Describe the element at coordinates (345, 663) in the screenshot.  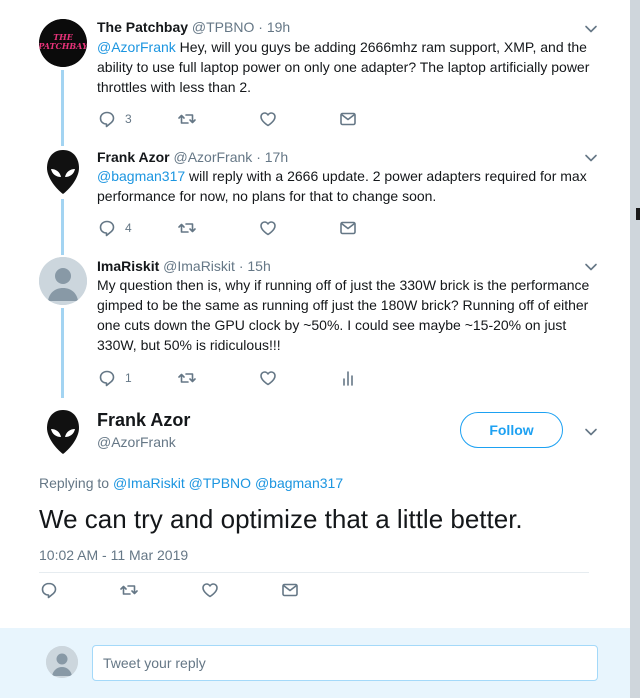
I see `reply-input: Tweet your reply` at that location.